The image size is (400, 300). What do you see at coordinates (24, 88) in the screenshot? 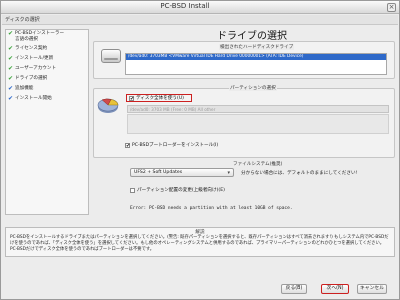
I see `sidebar-item-label: 追加機能` at bounding box center [24, 88].